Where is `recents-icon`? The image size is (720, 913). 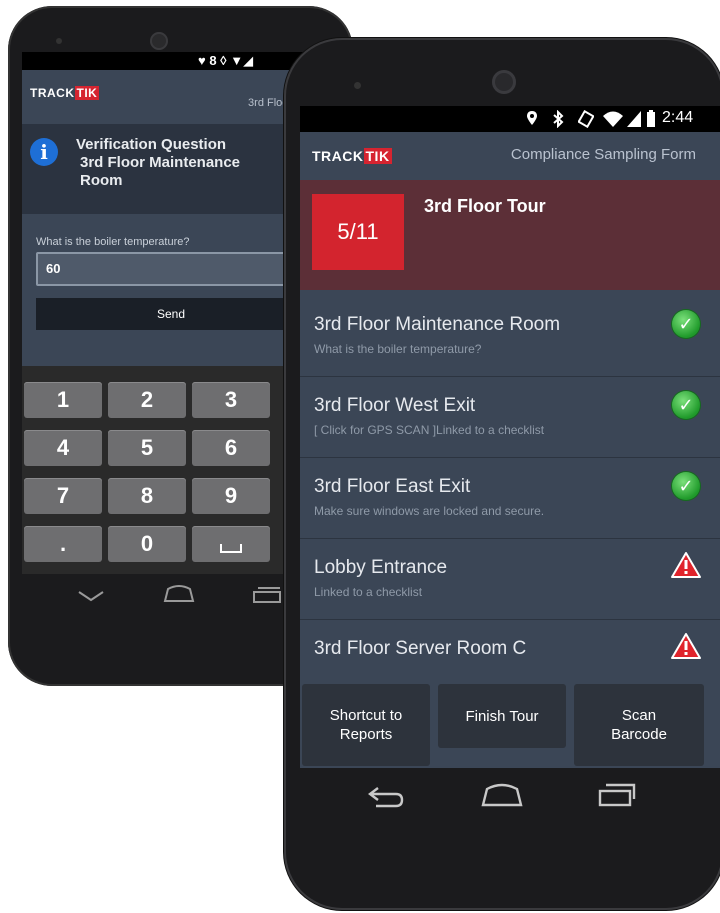 recents-icon is located at coordinates (616, 795).